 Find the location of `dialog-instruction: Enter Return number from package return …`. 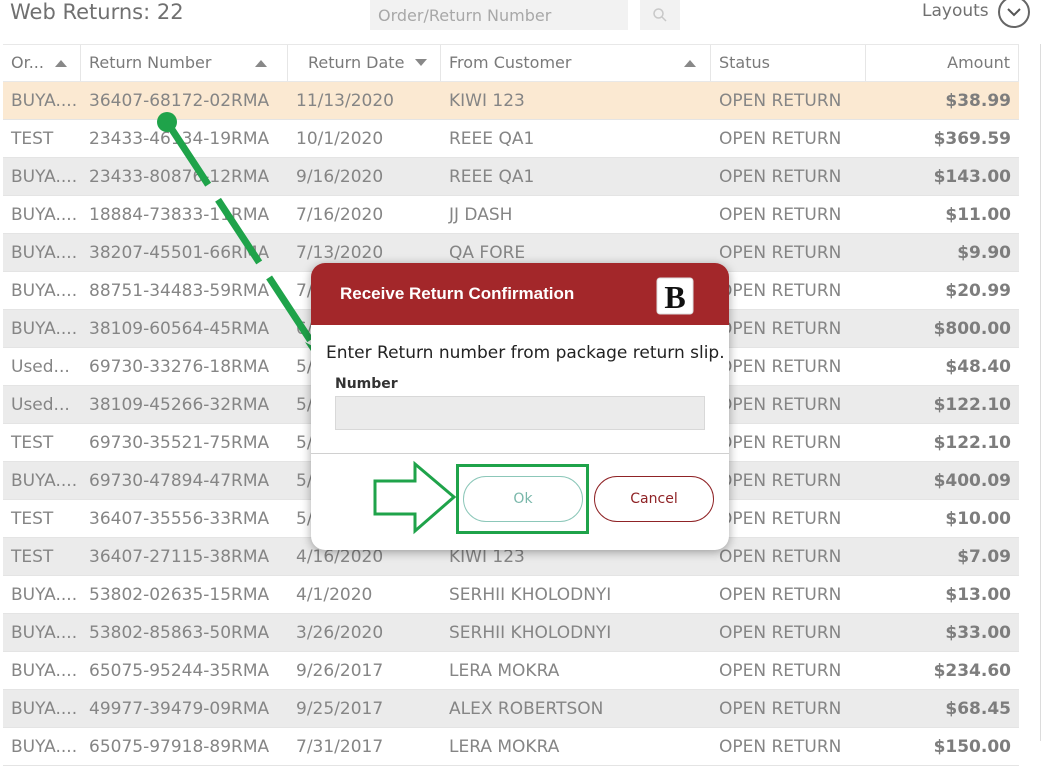

dialog-instruction: Enter Return number from package return … is located at coordinates (525, 353).